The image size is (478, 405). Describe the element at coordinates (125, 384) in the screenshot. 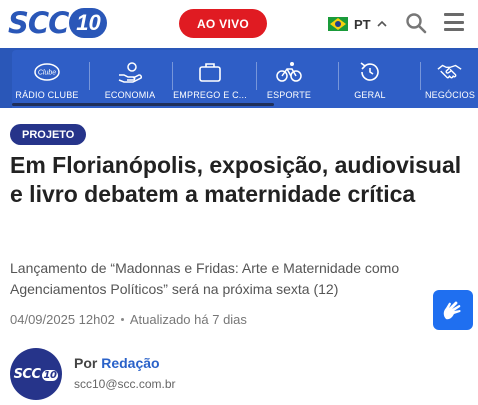

I see `author-email: scc10@scc.com.br` at that location.